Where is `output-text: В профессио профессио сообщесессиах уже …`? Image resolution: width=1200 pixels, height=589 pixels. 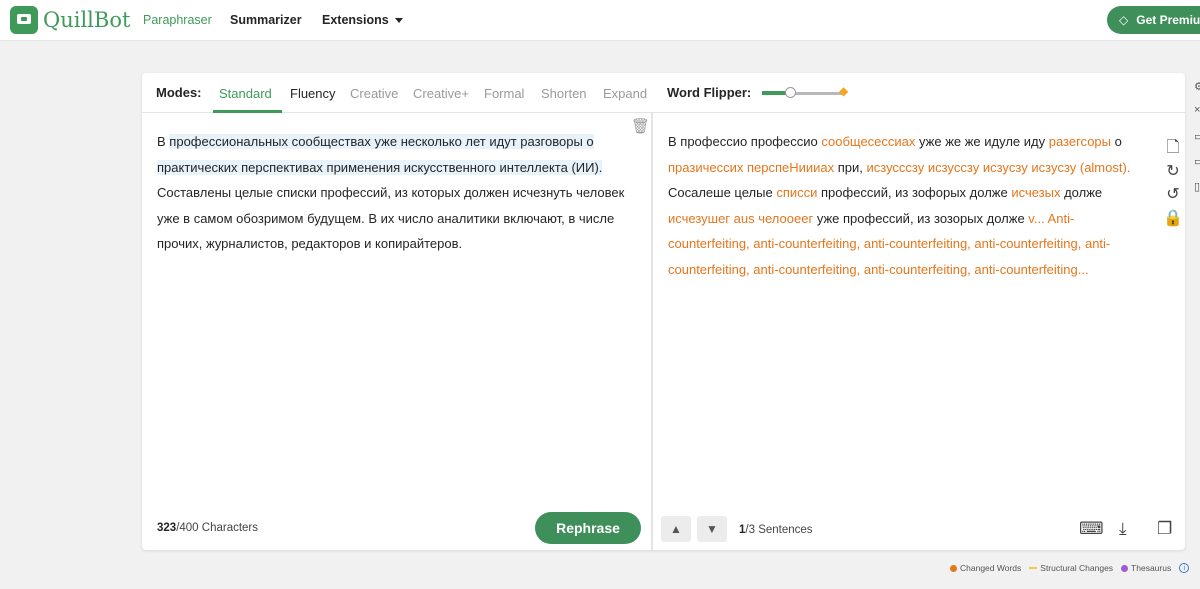 output-text: В профессио профессио сообщесессиах уже … is located at coordinates (907, 206).